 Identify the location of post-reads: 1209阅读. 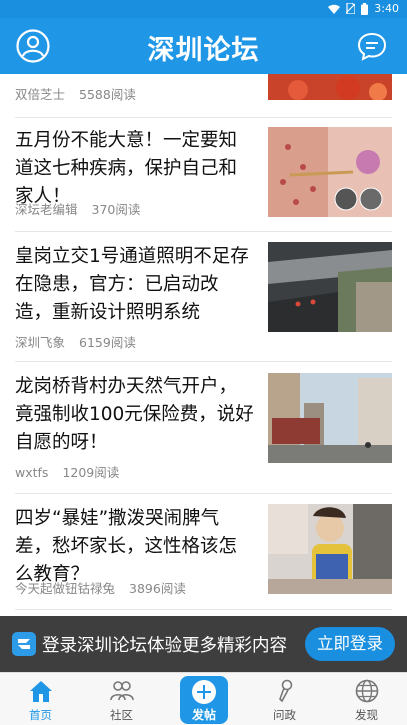
(91, 472).